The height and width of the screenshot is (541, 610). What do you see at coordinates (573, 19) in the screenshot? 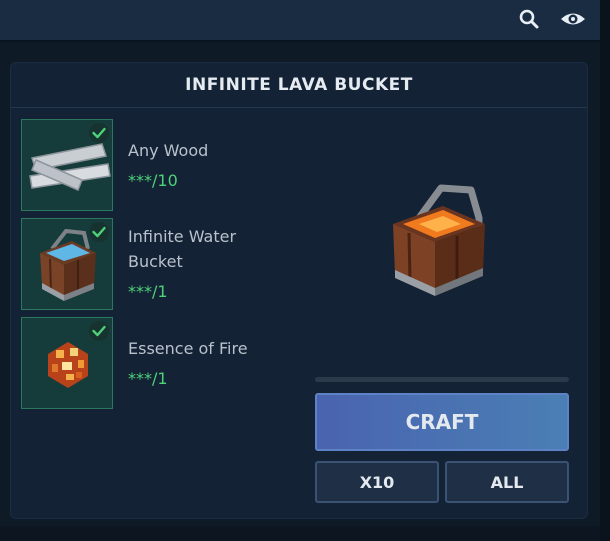
I see `eye-icon` at bounding box center [573, 19].